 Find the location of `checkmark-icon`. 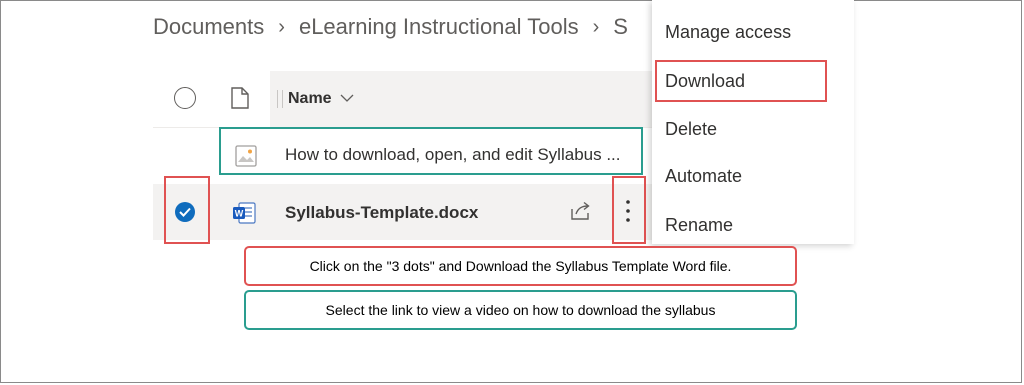

checkmark-icon is located at coordinates (185, 212).